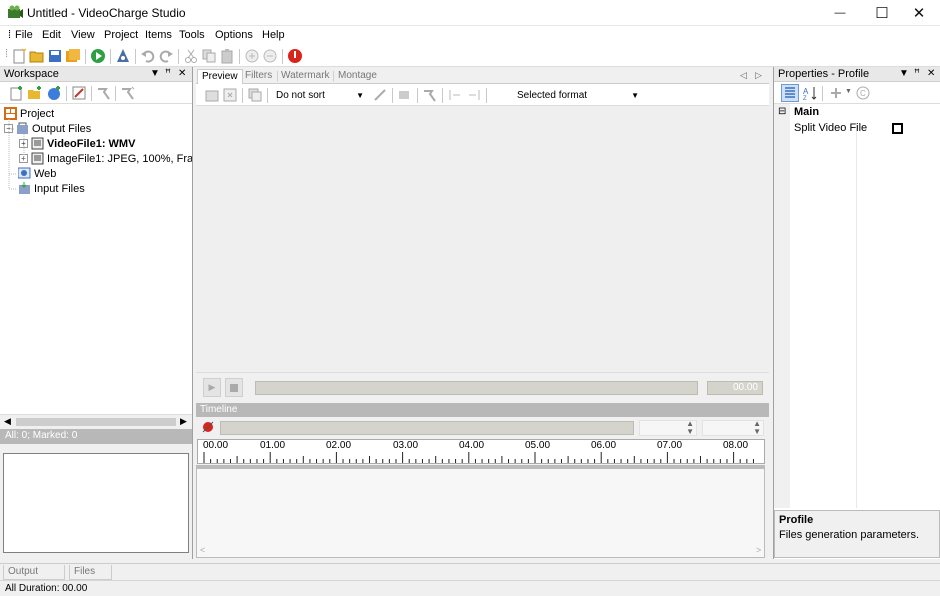  Describe the element at coordinates (106, 13) in the screenshot. I see `window-title: Untitled - VideoCharge Studio` at that location.